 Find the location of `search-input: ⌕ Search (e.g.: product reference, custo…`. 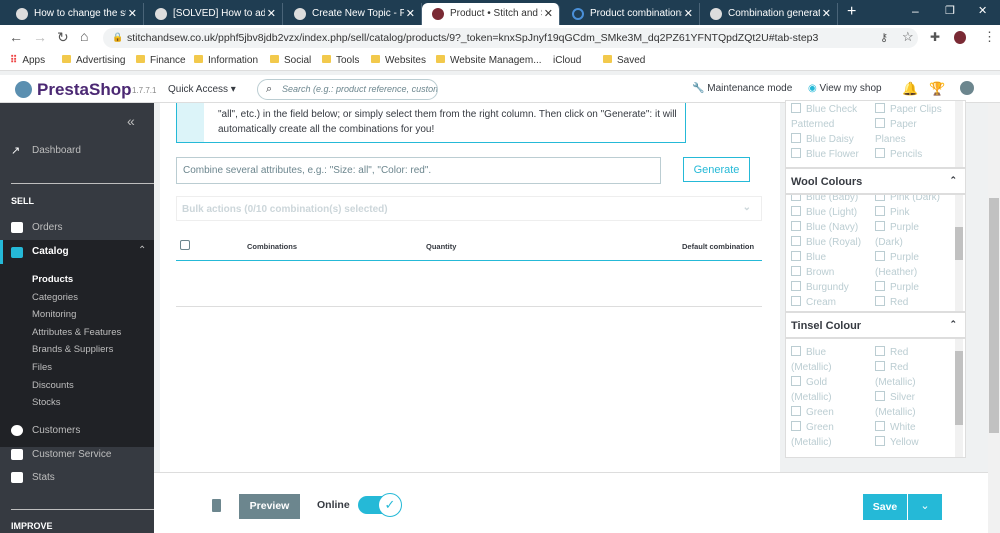

search-input: ⌕ Search (e.g.: product reference, custo… is located at coordinates (347, 89).